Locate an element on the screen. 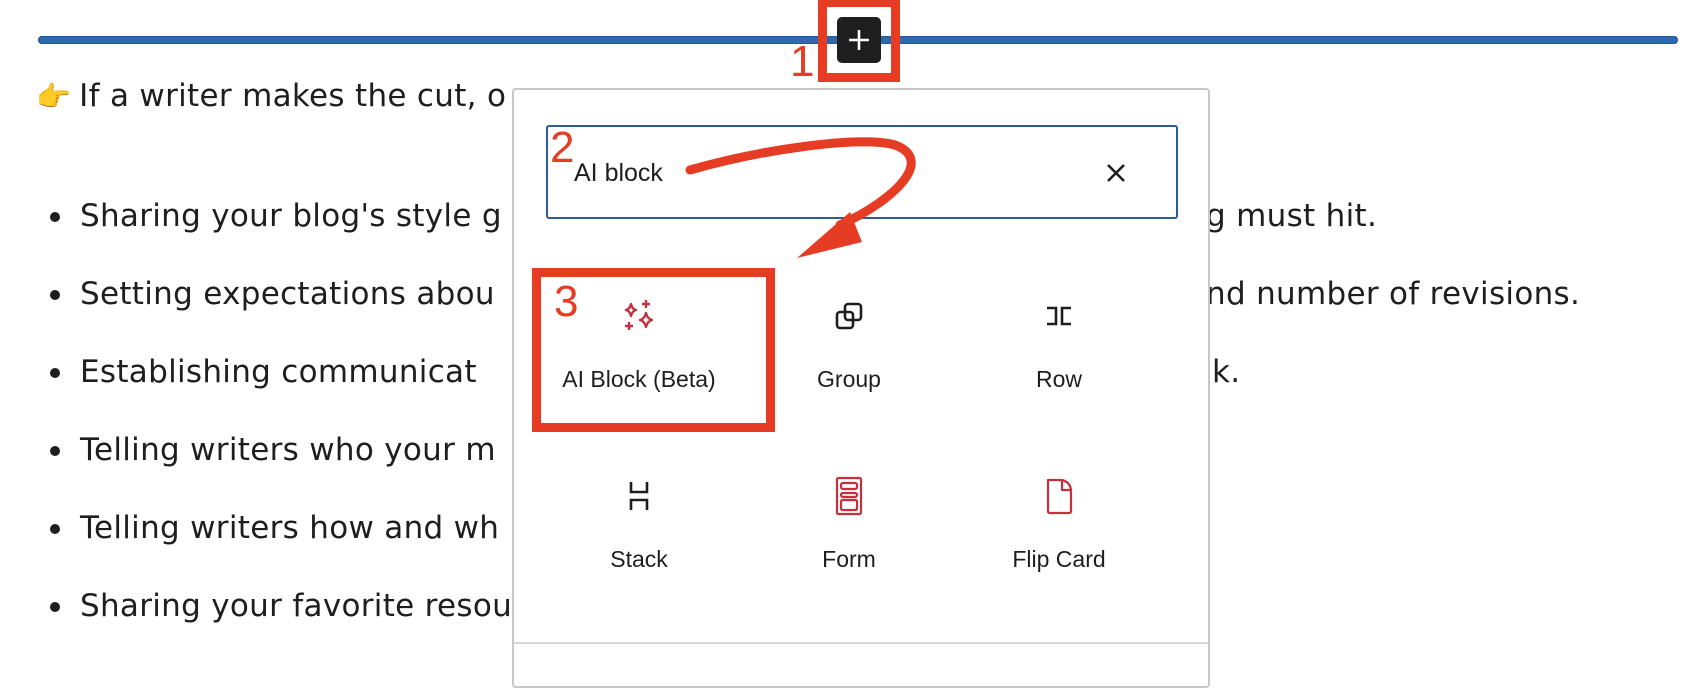 Image resolution: width=1702 pixels, height=688 pixels. block-item-label: Stack is located at coordinates (639, 559).